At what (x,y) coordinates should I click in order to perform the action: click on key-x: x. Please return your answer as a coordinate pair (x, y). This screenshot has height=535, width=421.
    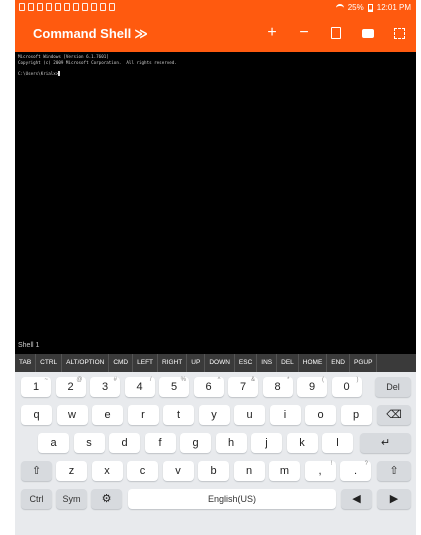
    Looking at the image, I should click on (107, 471).